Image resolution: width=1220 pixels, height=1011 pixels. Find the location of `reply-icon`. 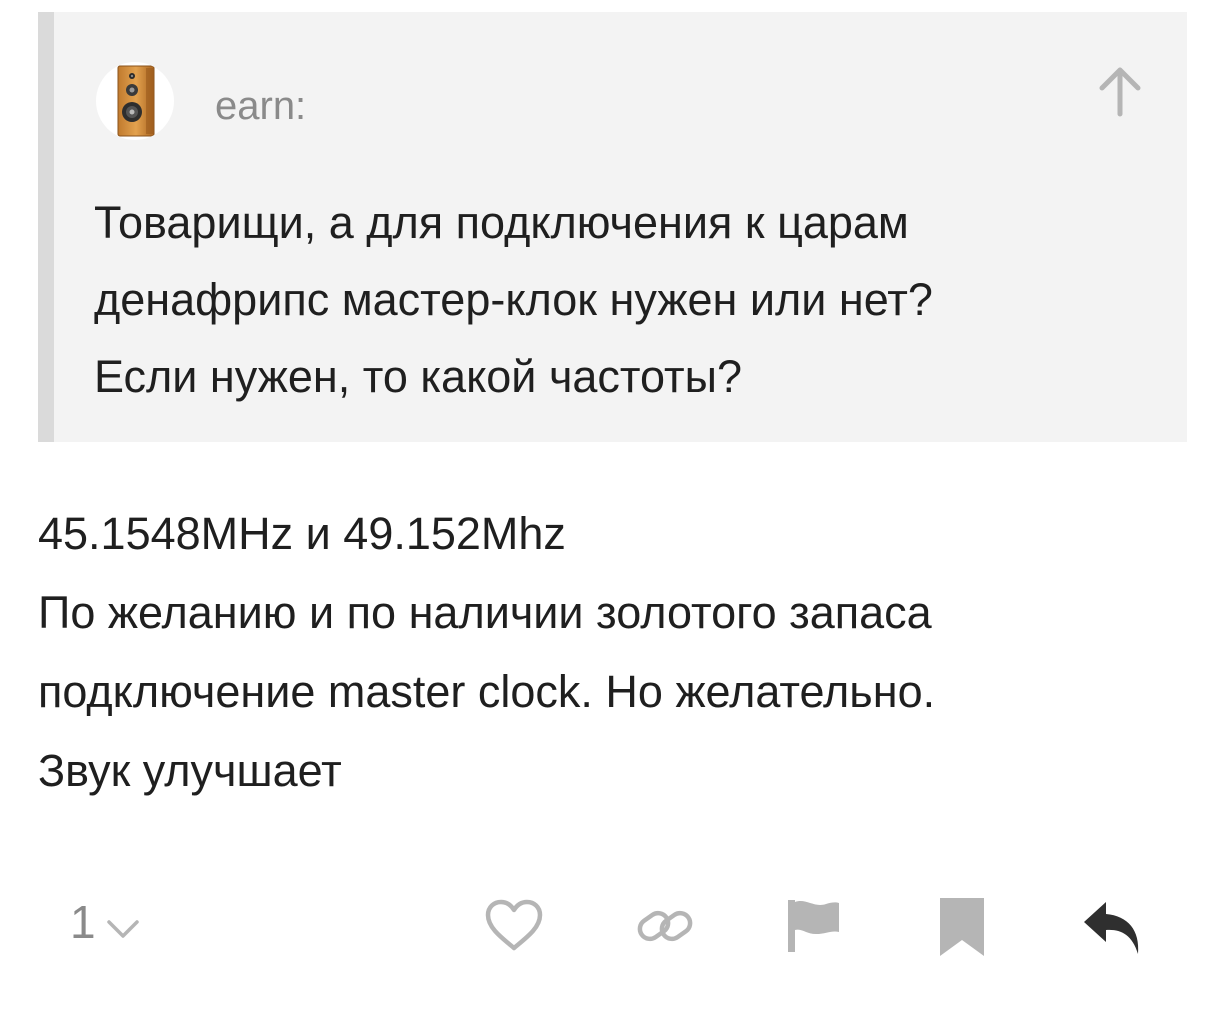

reply-icon is located at coordinates (1111, 928).